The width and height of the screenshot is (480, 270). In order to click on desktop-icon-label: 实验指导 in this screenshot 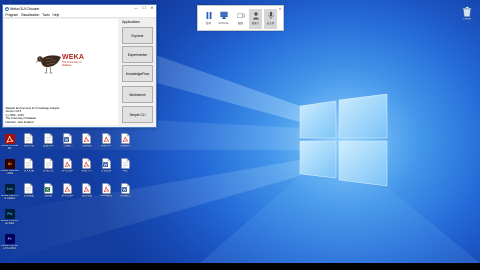, I will do `click(125, 145)`.